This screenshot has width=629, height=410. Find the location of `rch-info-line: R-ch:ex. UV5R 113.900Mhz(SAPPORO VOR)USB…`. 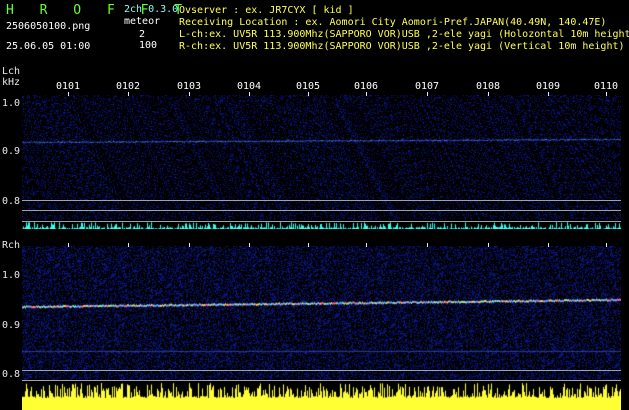

rch-info-line: R-ch:ex. UV5R 113.900Mhz(SAPPORO VOR)USB… is located at coordinates (402, 46).